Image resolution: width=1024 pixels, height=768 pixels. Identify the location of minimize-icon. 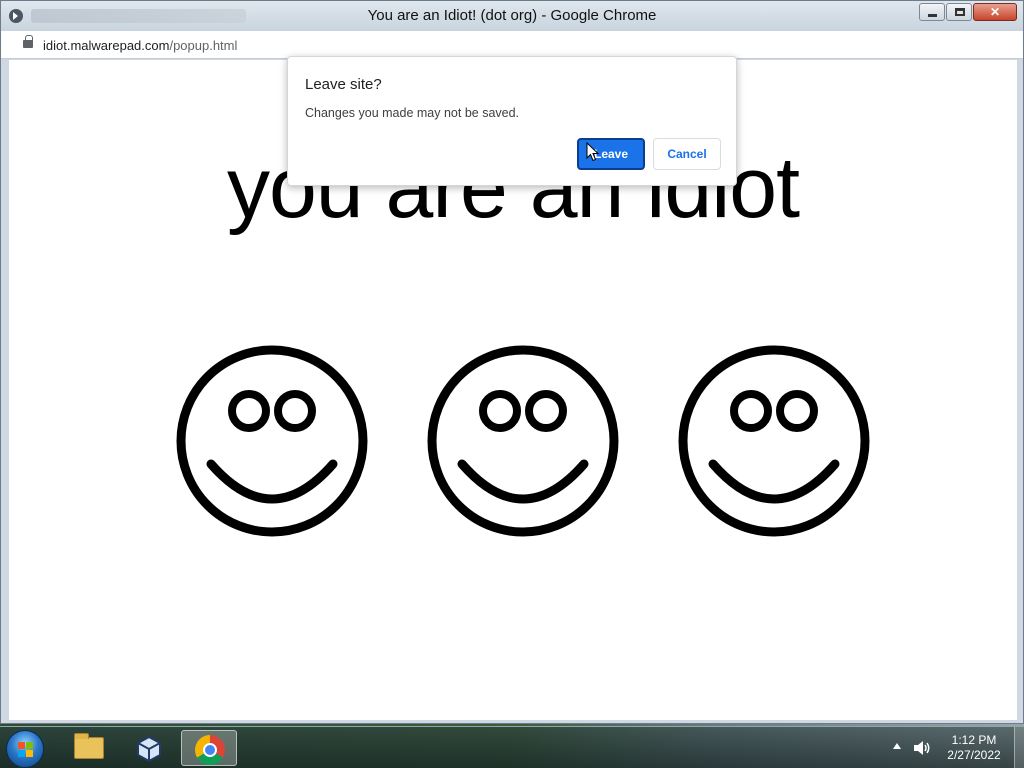
(932, 15).